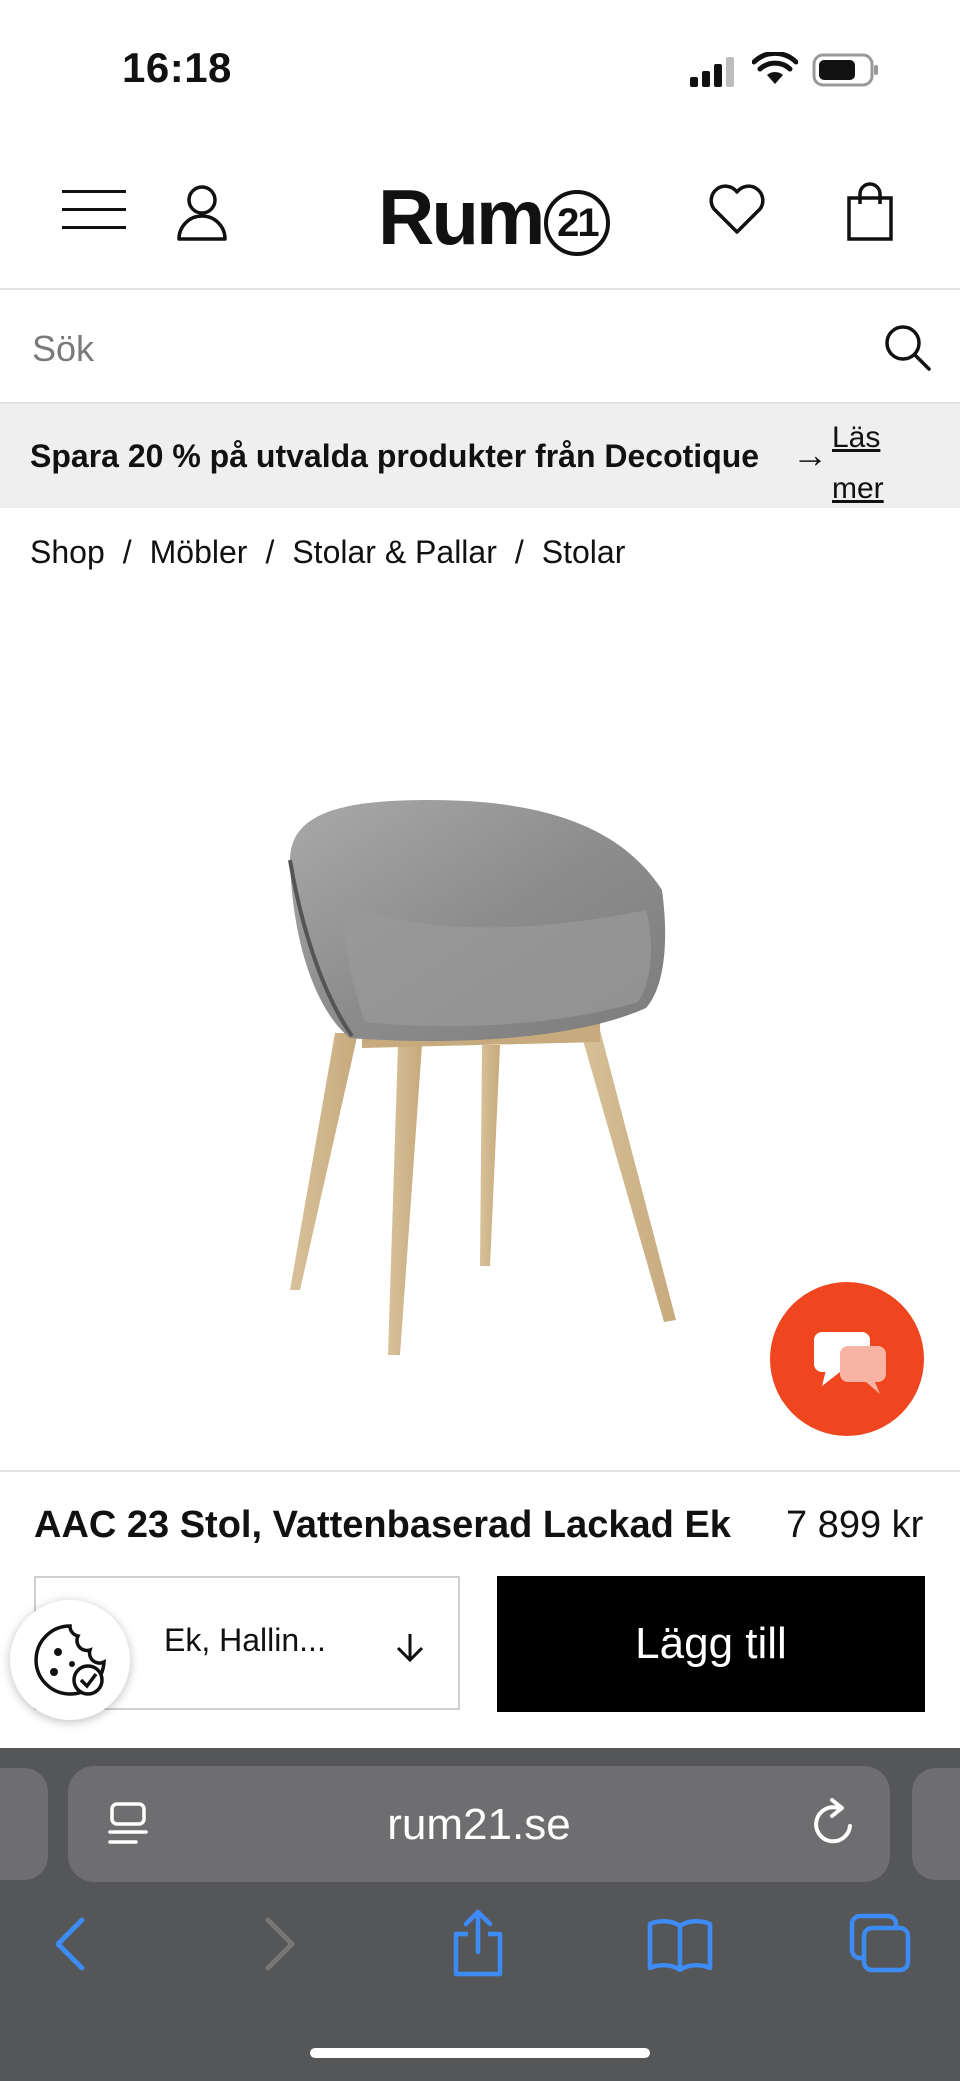  What do you see at coordinates (70, 1660) in the screenshot?
I see `cookie-settings-icon` at bounding box center [70, 1660].